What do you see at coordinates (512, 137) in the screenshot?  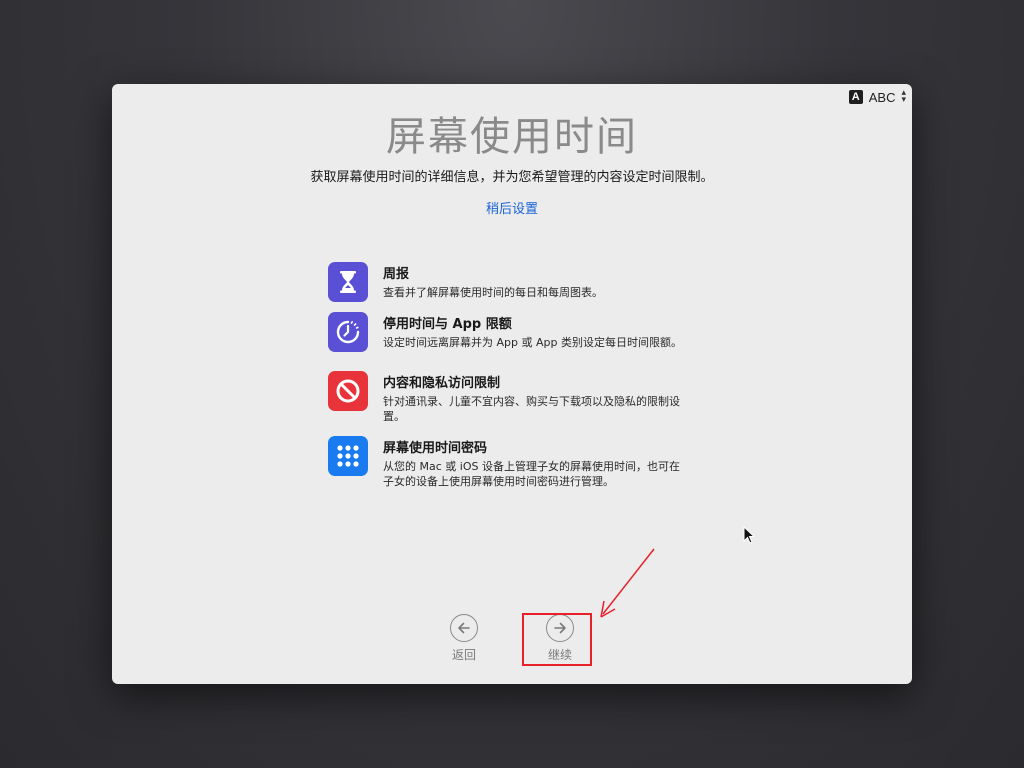 I see `page-title: 屏幕使用时间` at bounding box center [512, 137].